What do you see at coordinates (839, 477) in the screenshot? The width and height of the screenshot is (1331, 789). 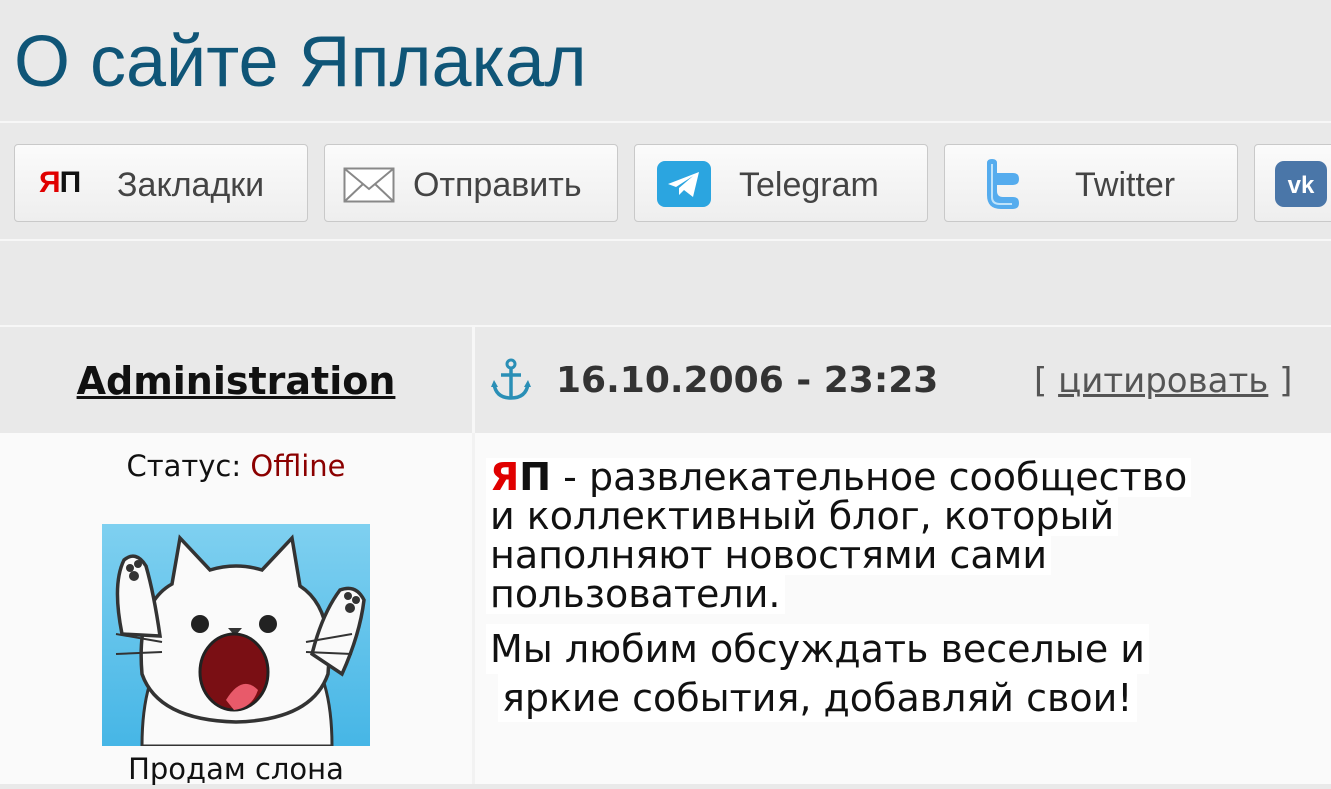 I see `post-line: ЯП - развлекательное сообщество` at bounding box center [839, 477].